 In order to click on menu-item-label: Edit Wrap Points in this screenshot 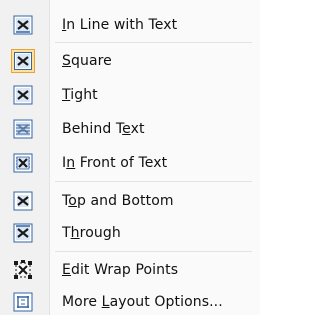, I will do `click(120, 270)`.